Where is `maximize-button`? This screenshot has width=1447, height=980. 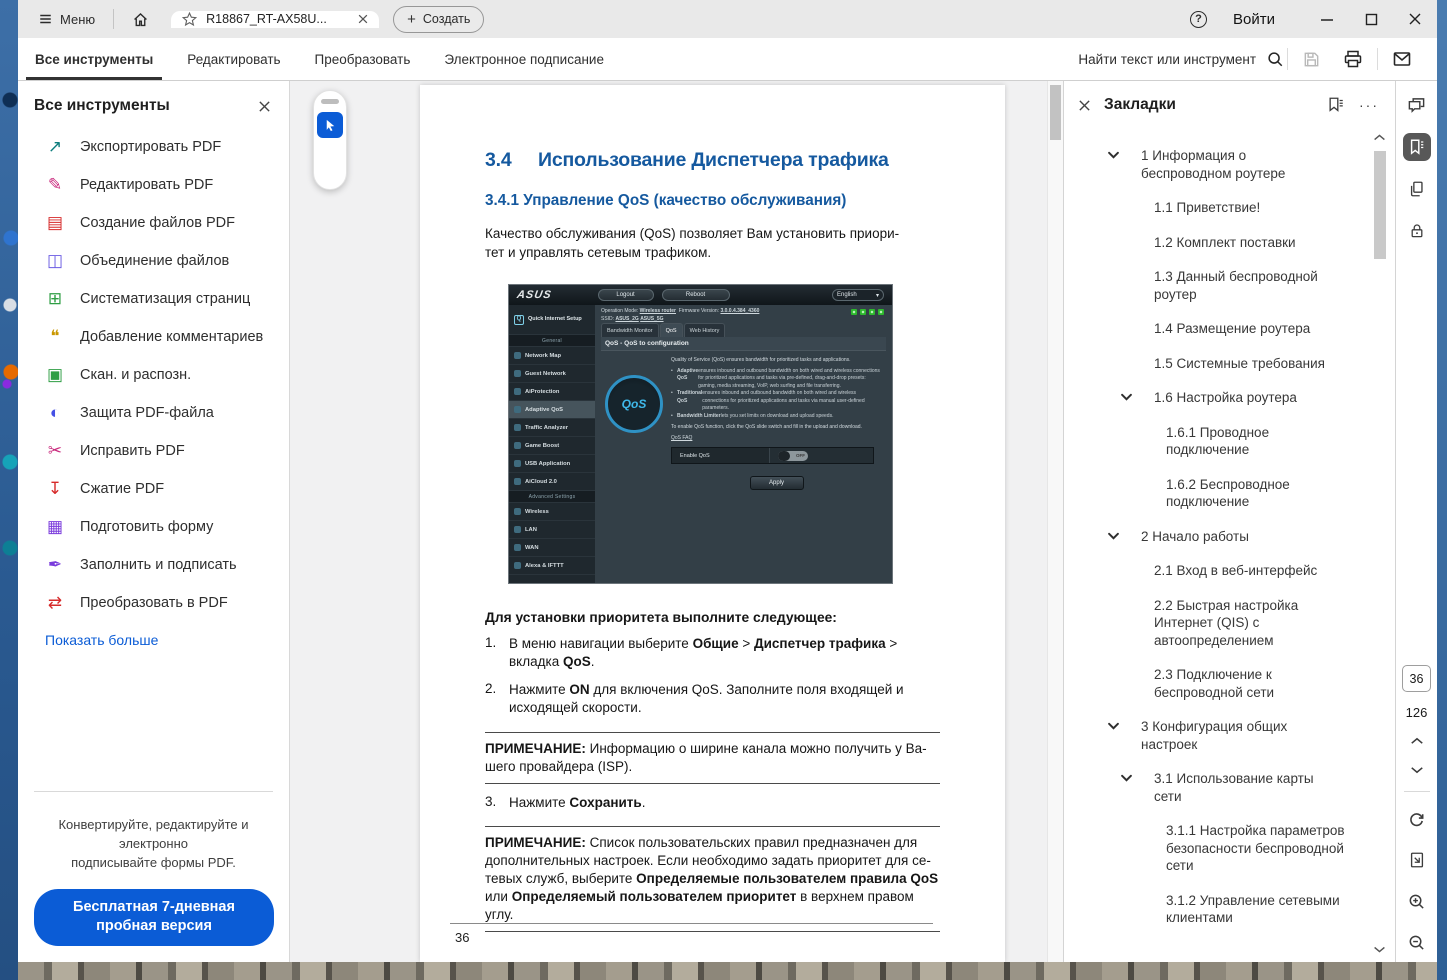
maximize-button is located at coordinates (1371, 19).